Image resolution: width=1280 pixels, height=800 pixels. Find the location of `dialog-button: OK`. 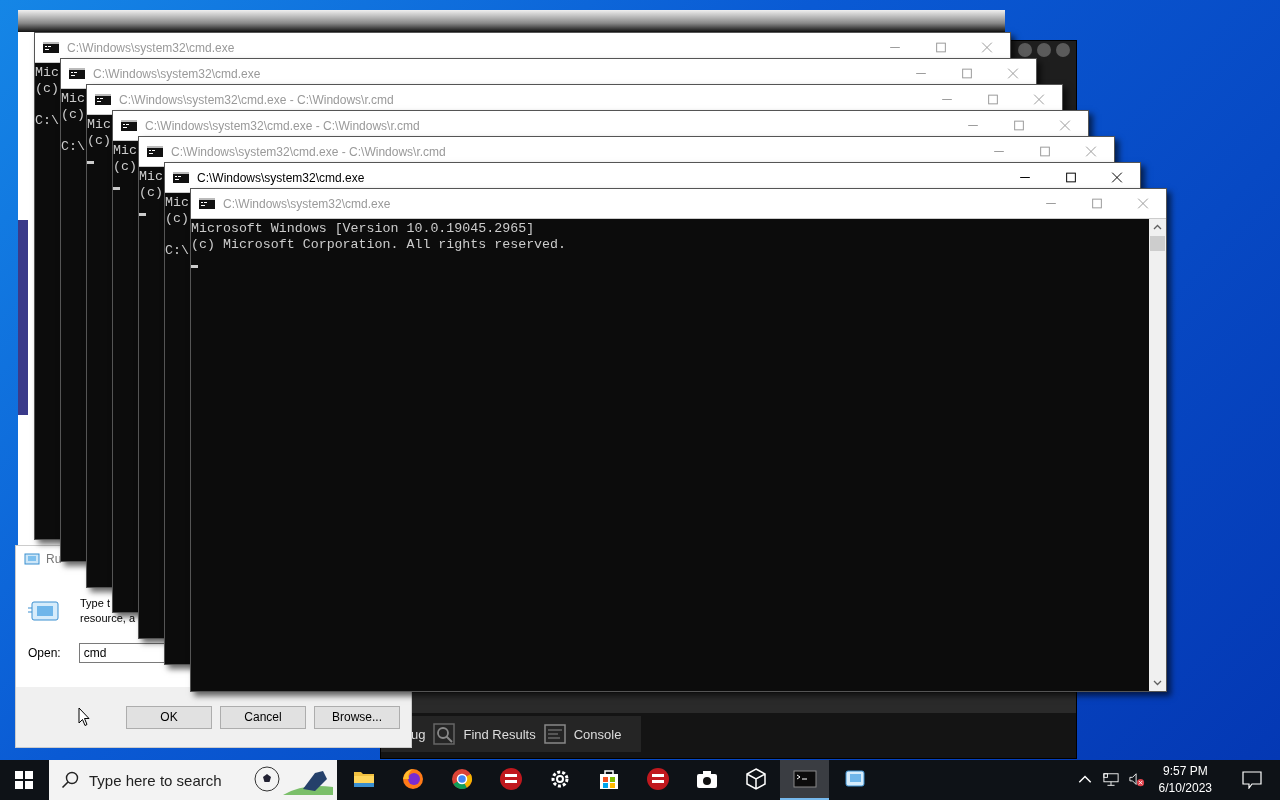

dialog-button: OK is located at coordinates (169, 717).